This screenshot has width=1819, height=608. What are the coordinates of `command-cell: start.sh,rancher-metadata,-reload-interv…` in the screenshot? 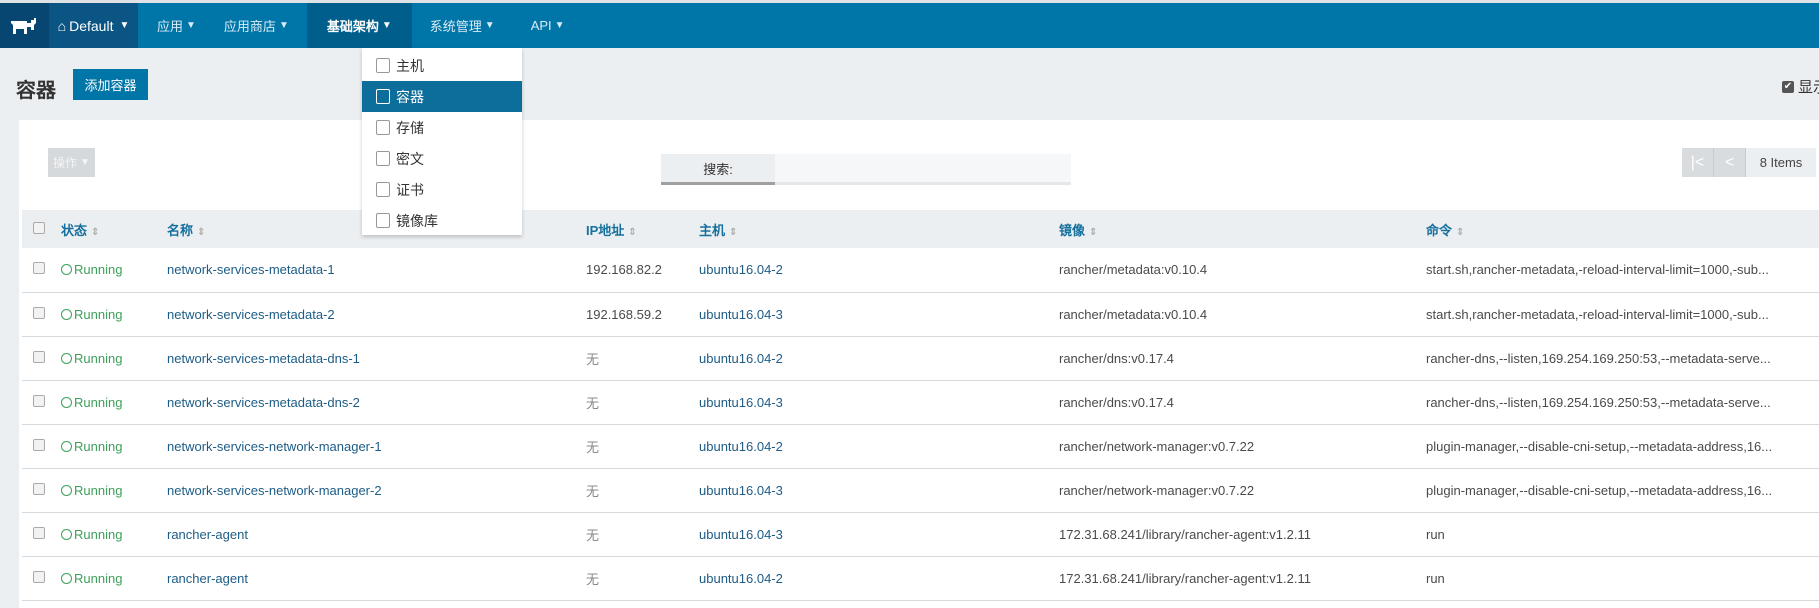 It's located at (1622, 270).